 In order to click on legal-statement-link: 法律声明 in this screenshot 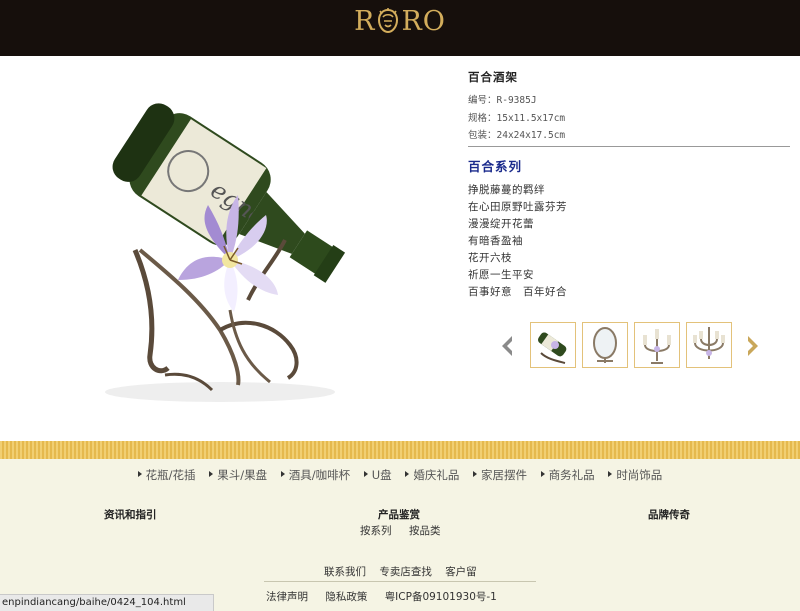, I will do `click(287, 597)`.